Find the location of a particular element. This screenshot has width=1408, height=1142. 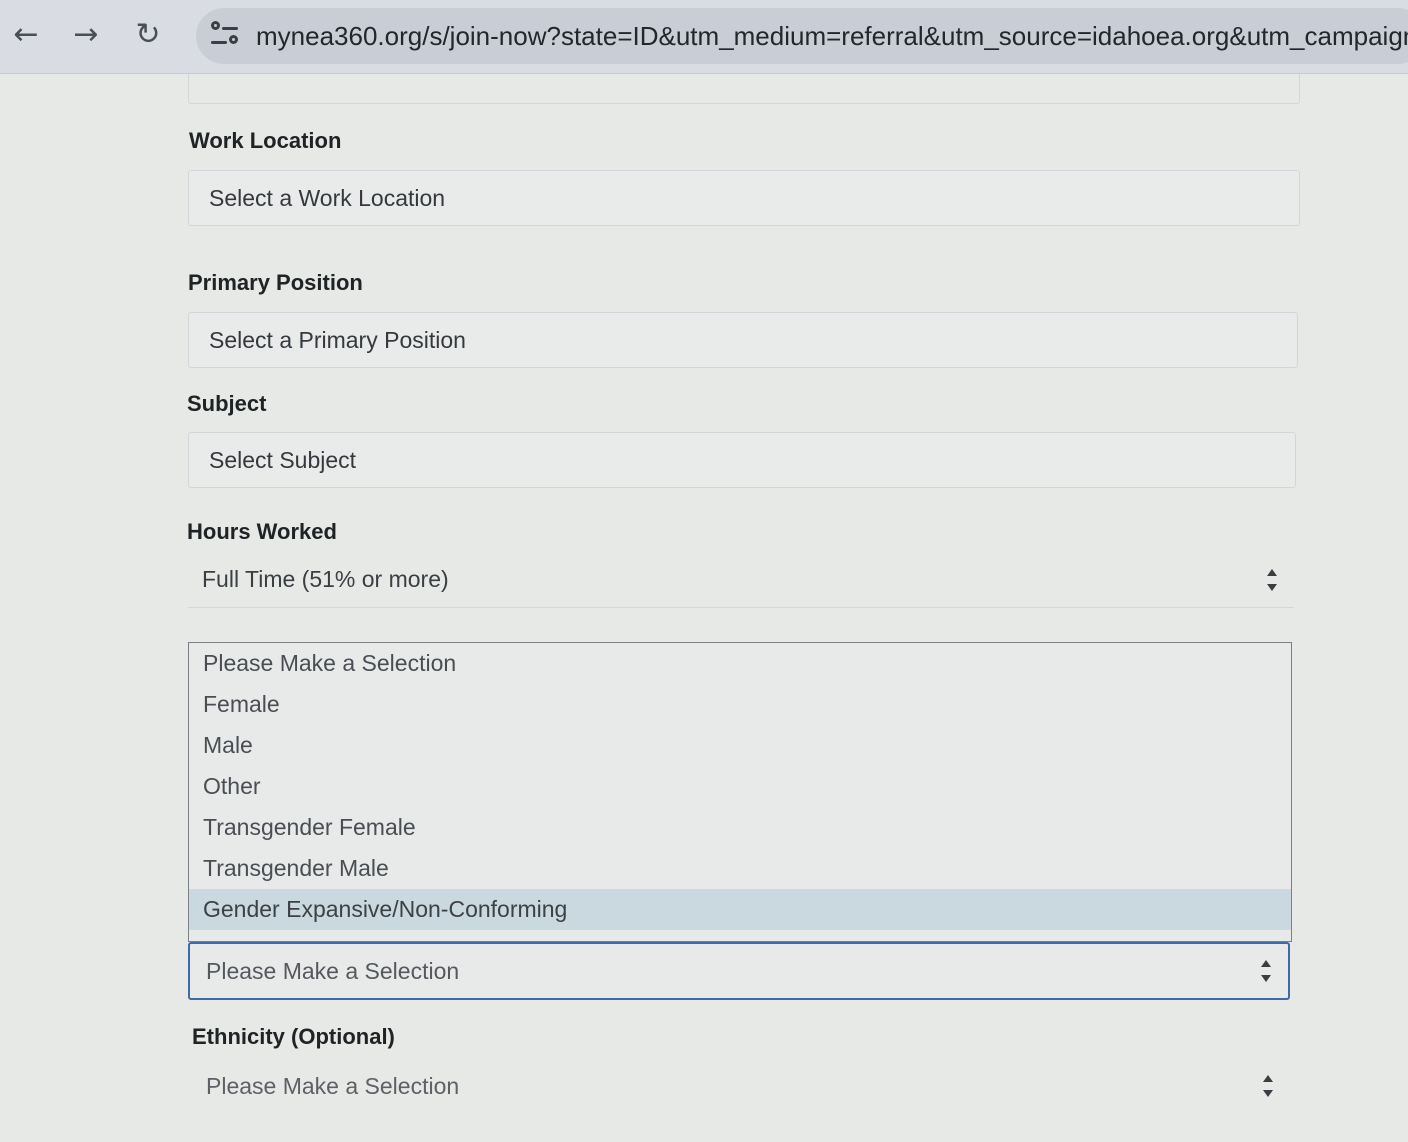

option-transgender-male: Transgender Male is located at coordinates (740, 868).